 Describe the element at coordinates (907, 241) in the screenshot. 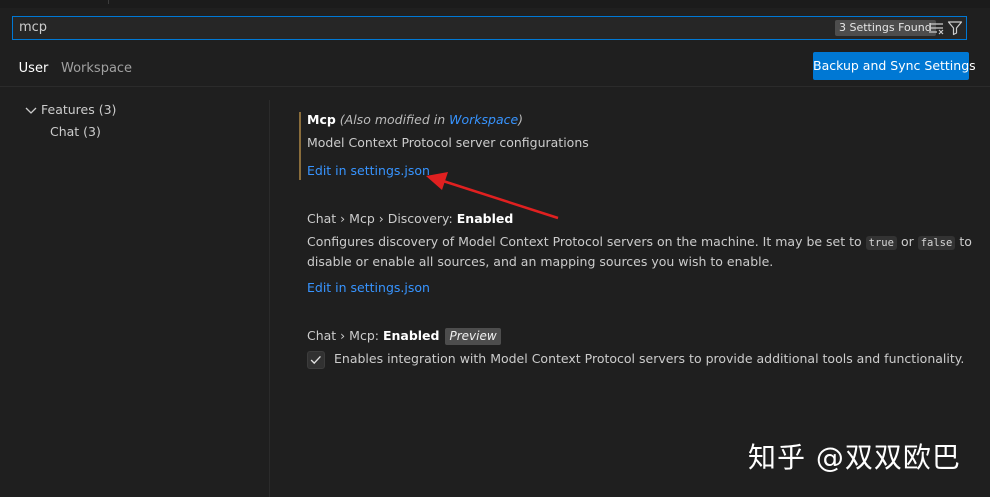

I see `or-text: or` at that location.